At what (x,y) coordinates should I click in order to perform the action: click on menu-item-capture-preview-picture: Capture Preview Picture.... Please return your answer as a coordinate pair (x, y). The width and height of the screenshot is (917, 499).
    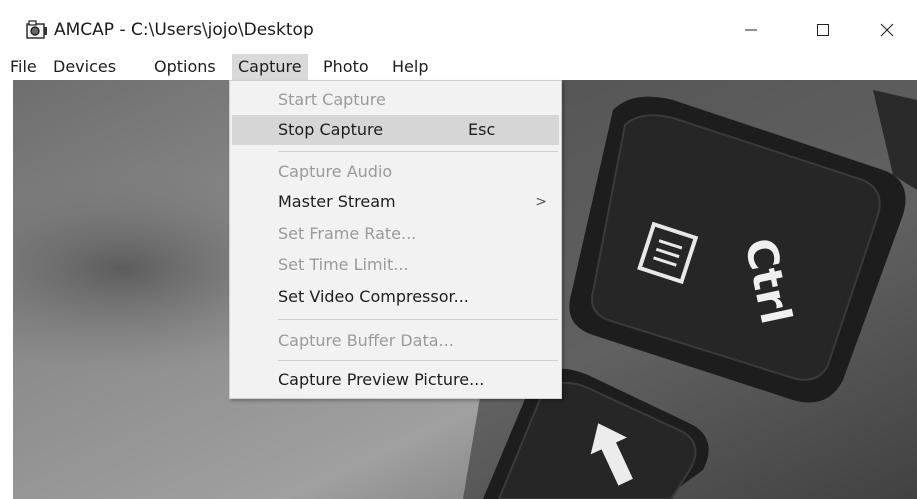
    Looking at the image, I should click on (381, 380).